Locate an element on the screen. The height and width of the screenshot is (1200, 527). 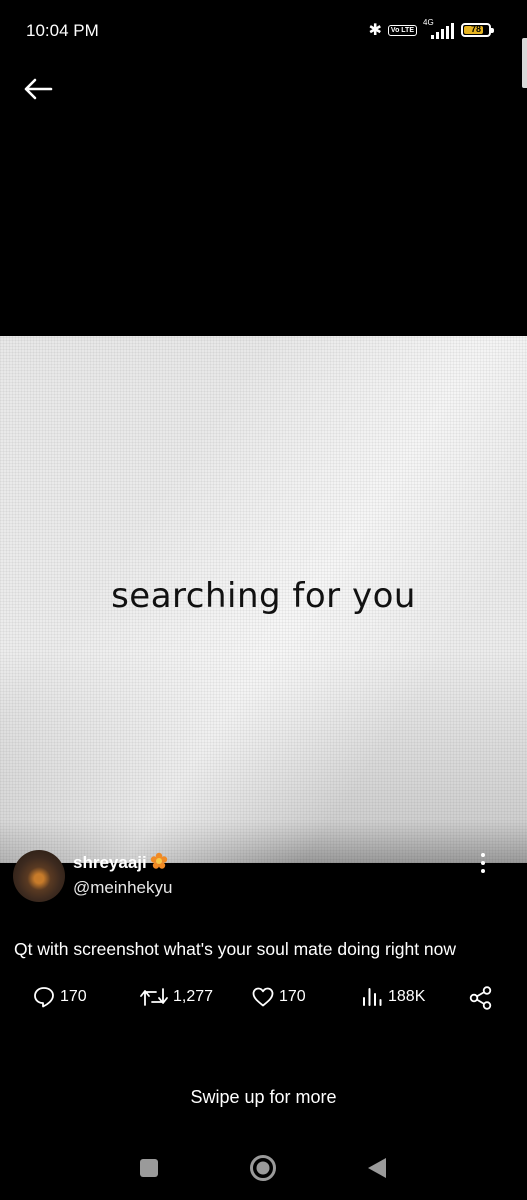
reply-button: 170 is located at coordinates (59, 997).